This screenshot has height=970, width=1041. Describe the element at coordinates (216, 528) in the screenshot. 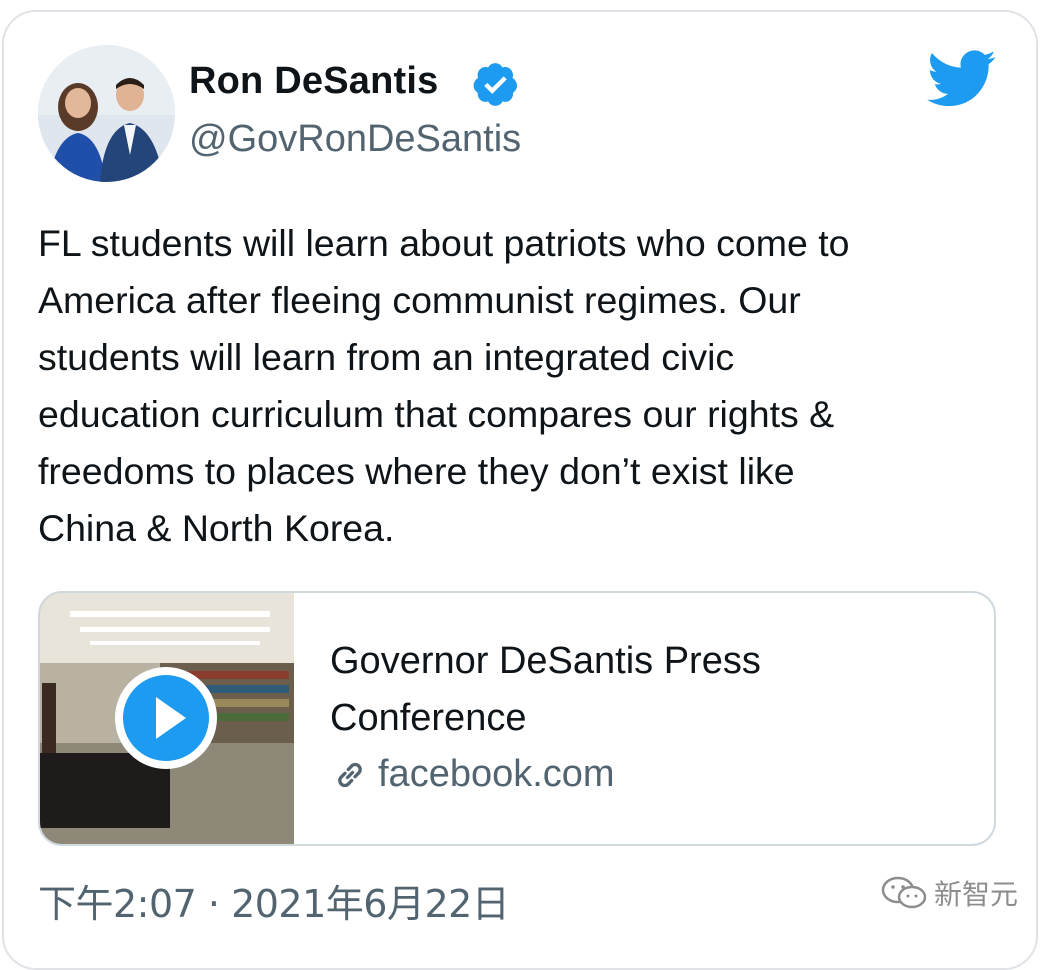

I see `tweet-text-line: China & North Korea.` at that location.